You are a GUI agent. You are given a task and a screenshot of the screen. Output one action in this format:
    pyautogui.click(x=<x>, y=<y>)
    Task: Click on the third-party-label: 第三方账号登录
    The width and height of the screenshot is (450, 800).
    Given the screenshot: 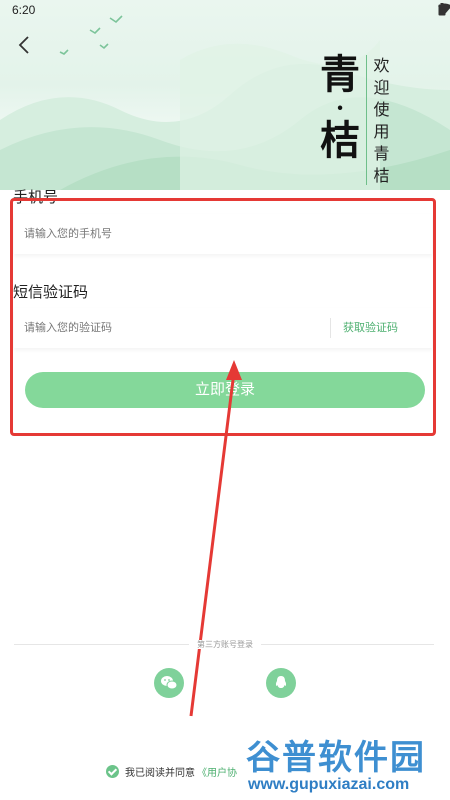 What is the action you would take?
    pyautogui.click(x=225, y=644)
    